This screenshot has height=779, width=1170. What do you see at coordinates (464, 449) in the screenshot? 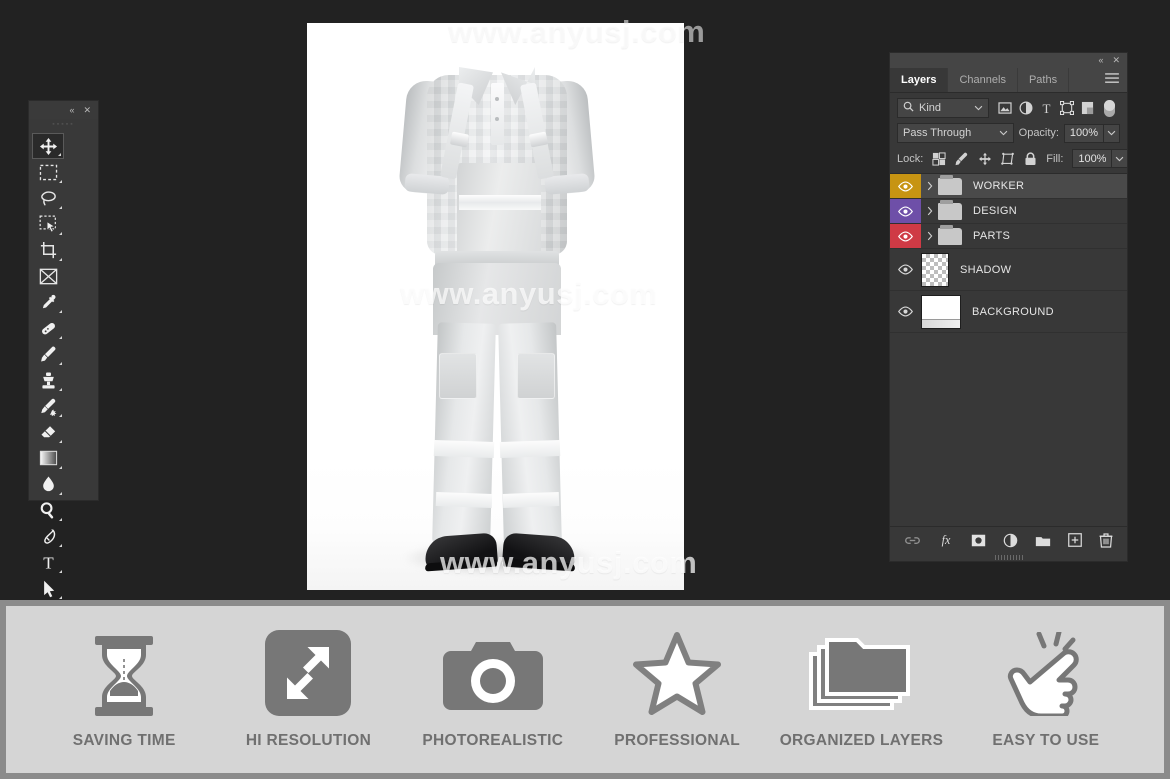
I see `reflective-band-knee-left` at bounding box center [464, 449].